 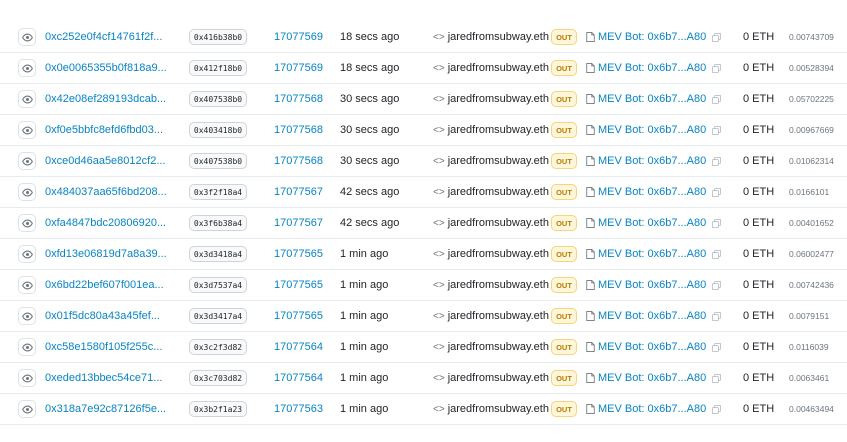 What do you see at coordinates (370, 37) in the screenshot?
I see `age-text: 18 secs ago` at bounding box center [370, 37].